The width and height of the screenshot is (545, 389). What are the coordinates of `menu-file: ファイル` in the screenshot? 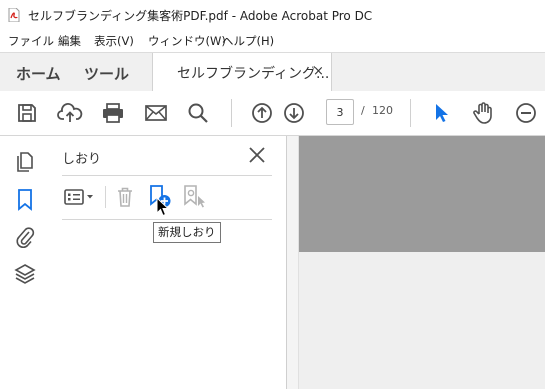 It's located at (31, 41).